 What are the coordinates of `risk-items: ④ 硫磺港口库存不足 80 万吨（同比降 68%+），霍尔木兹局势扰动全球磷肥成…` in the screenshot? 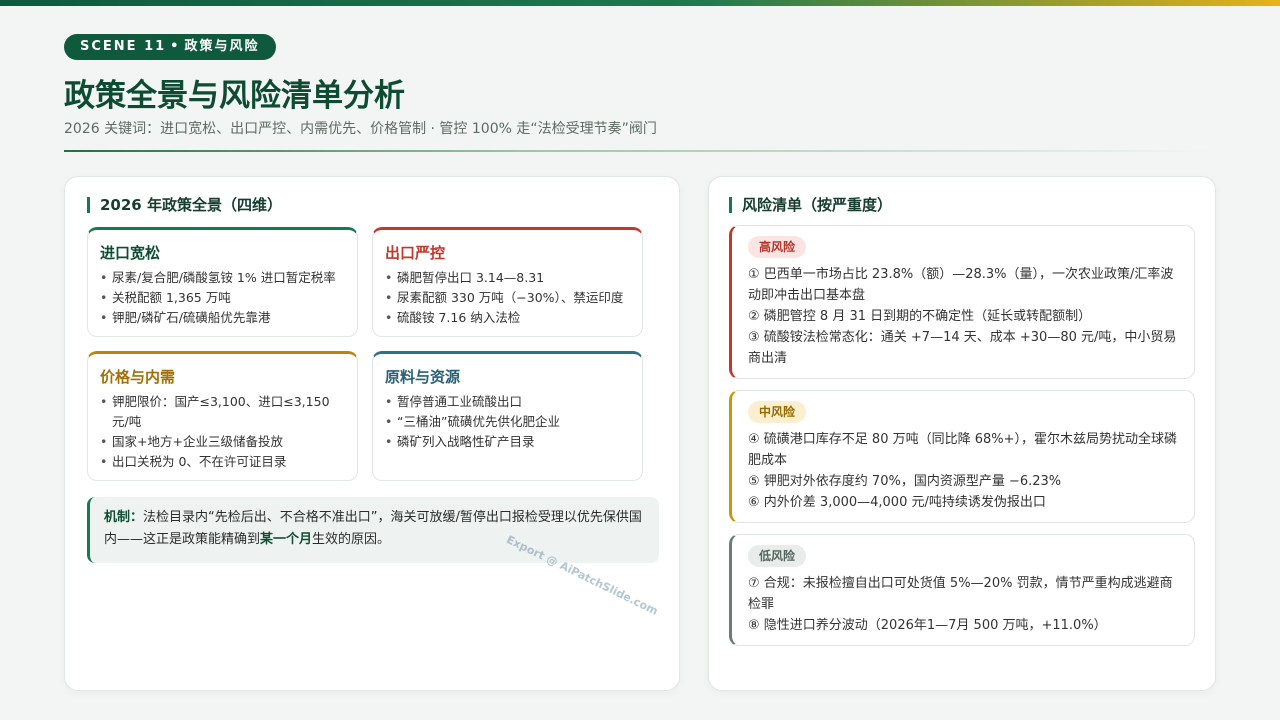 It's located at (966, 471).